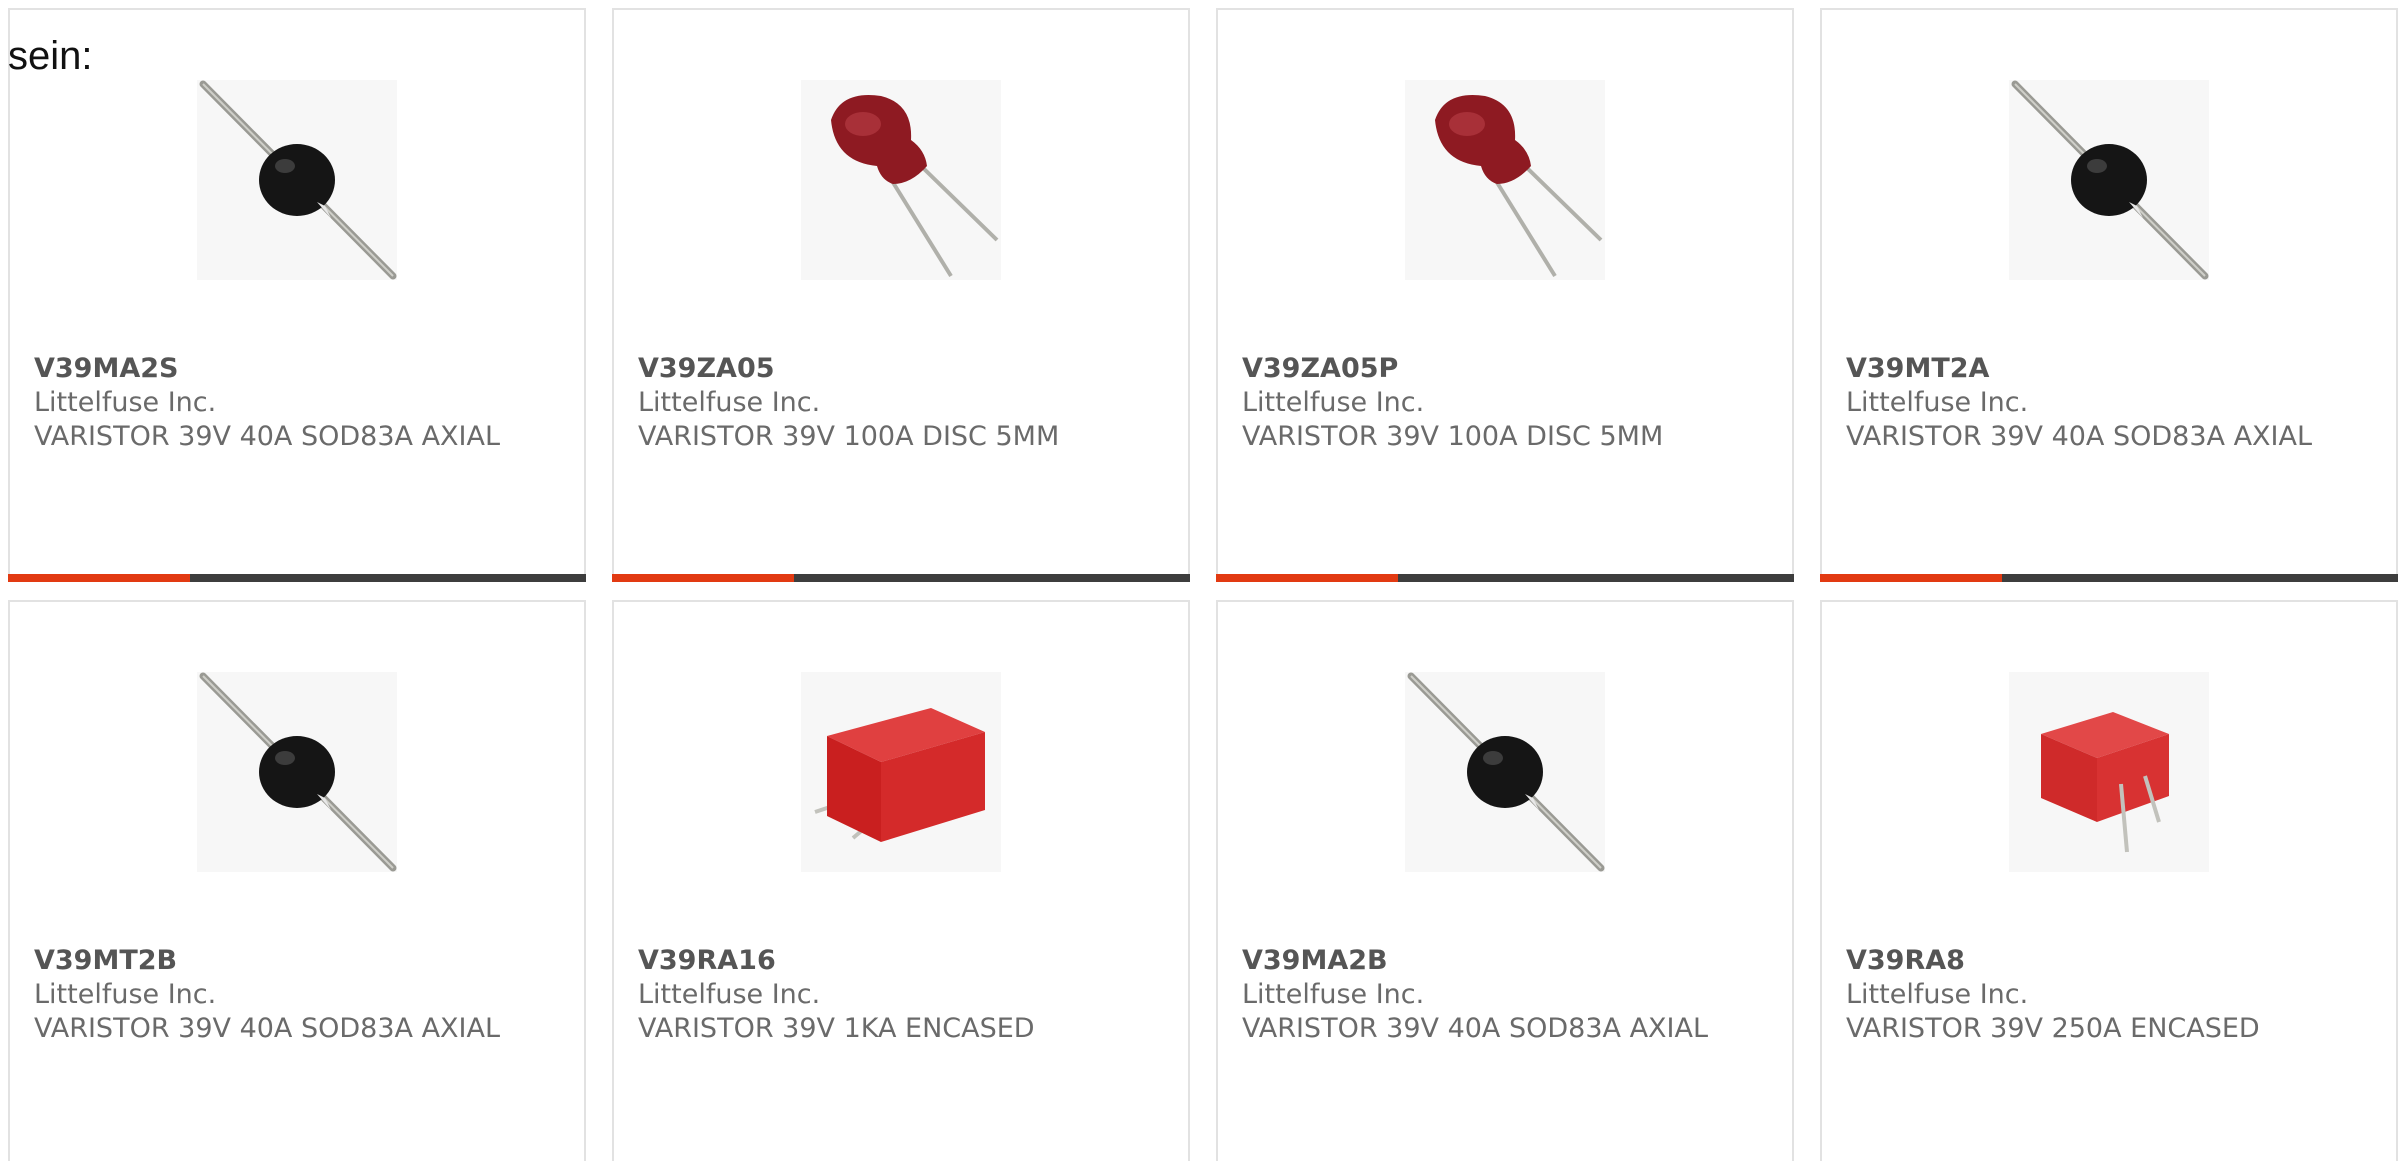 The height and width of the screenshot is (1161, 2400). I want to click on encased-small-varistor-image, so click(2109, 772).